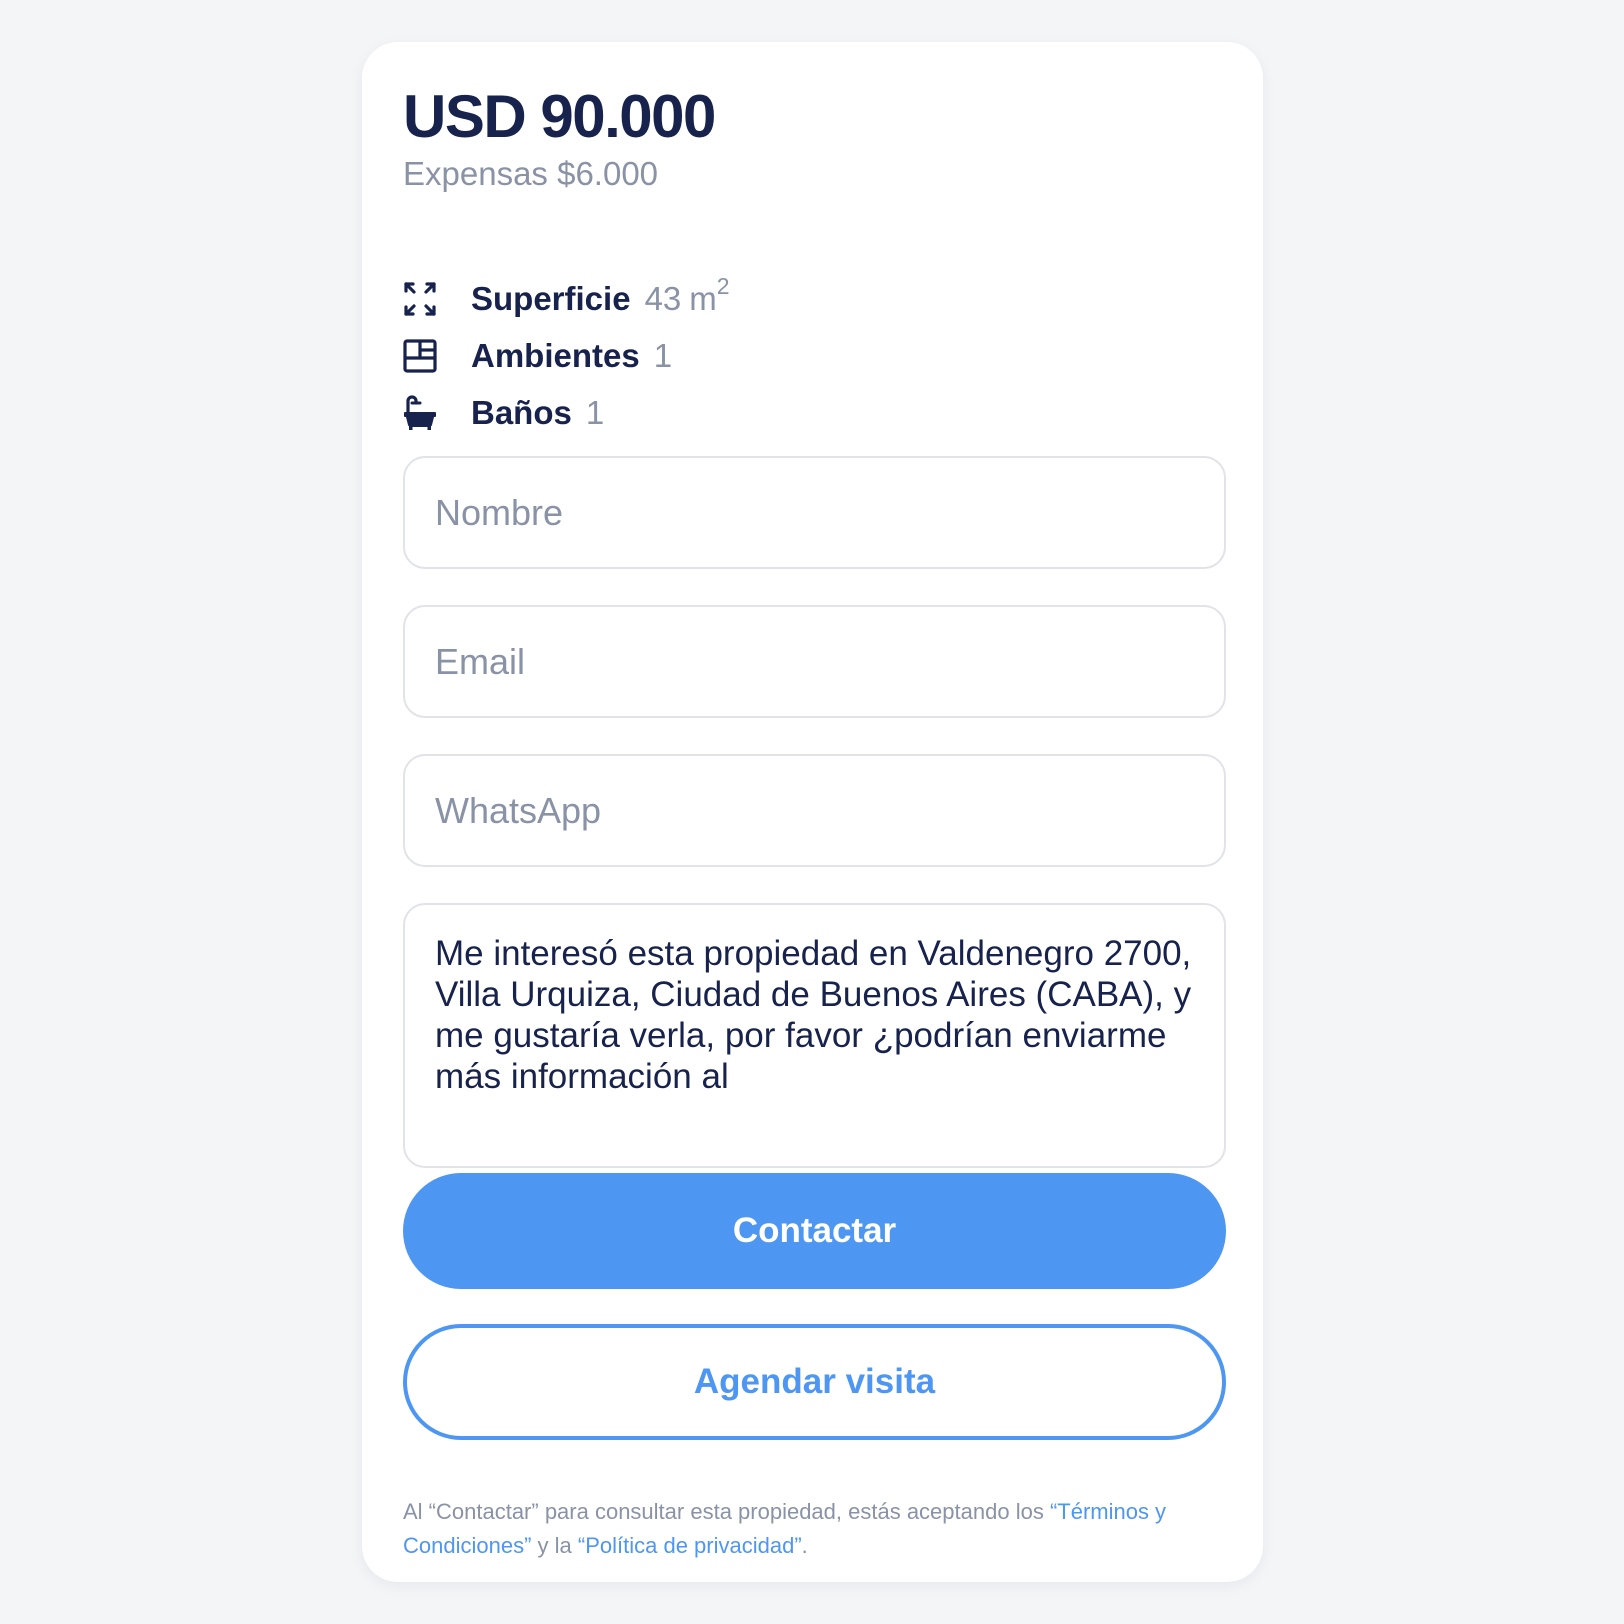  What do you see at coordinates (554, 1545) in the screenshot?
I see `legal-middle: y la` at bounding box center [554, 1545].